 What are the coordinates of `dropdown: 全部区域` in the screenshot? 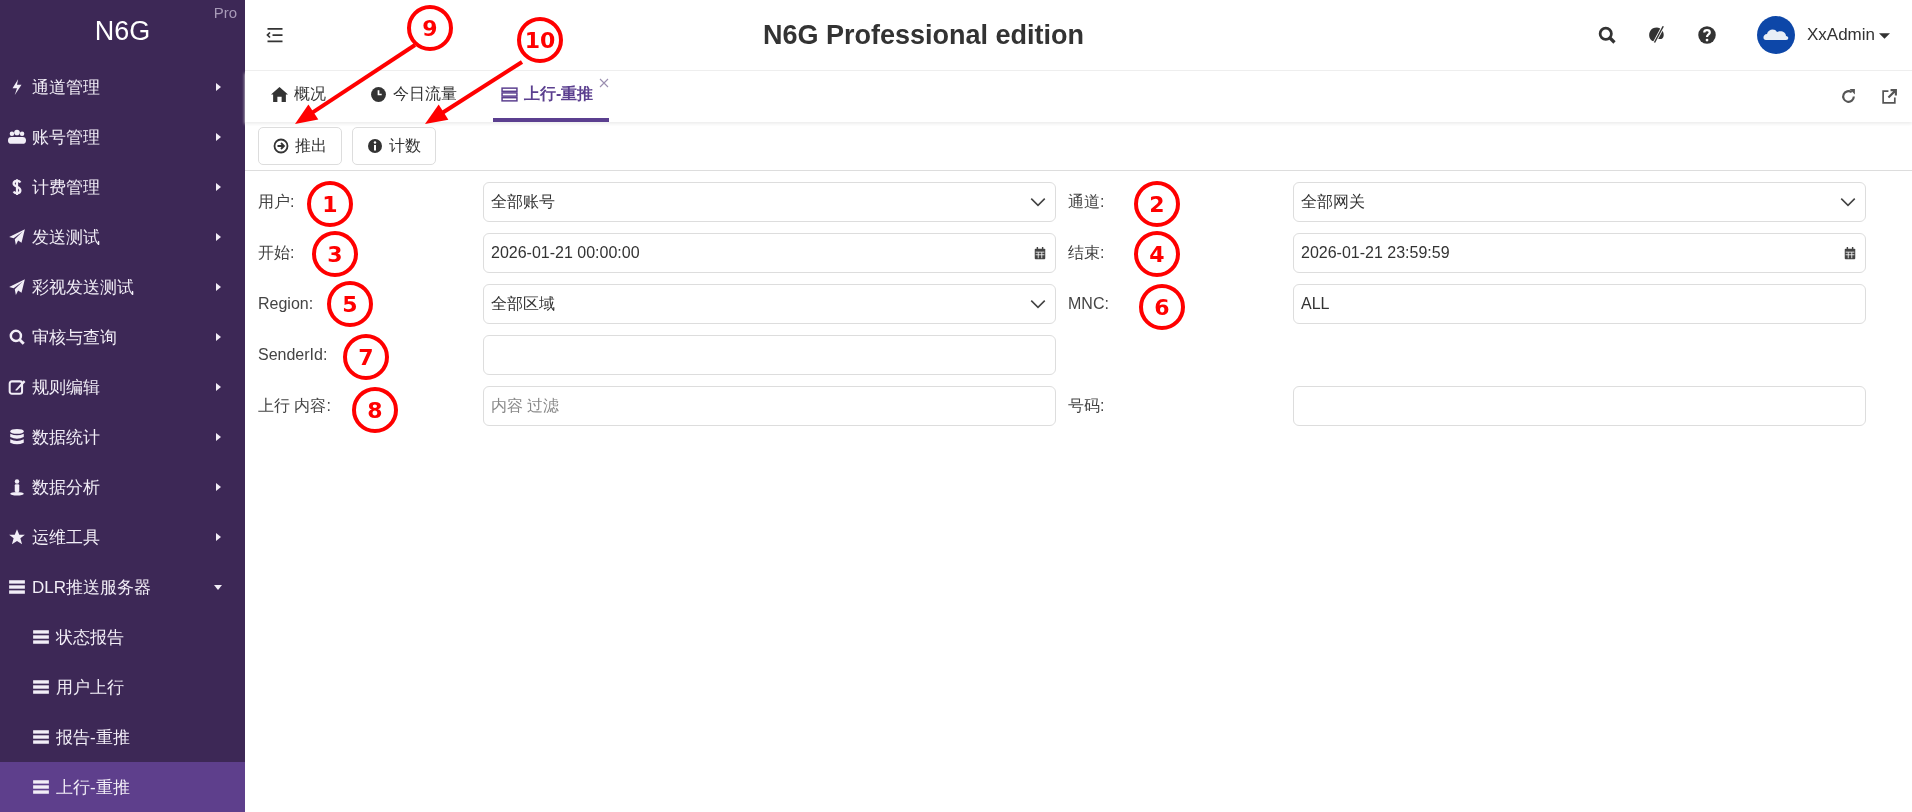 It's located at (769, 304).